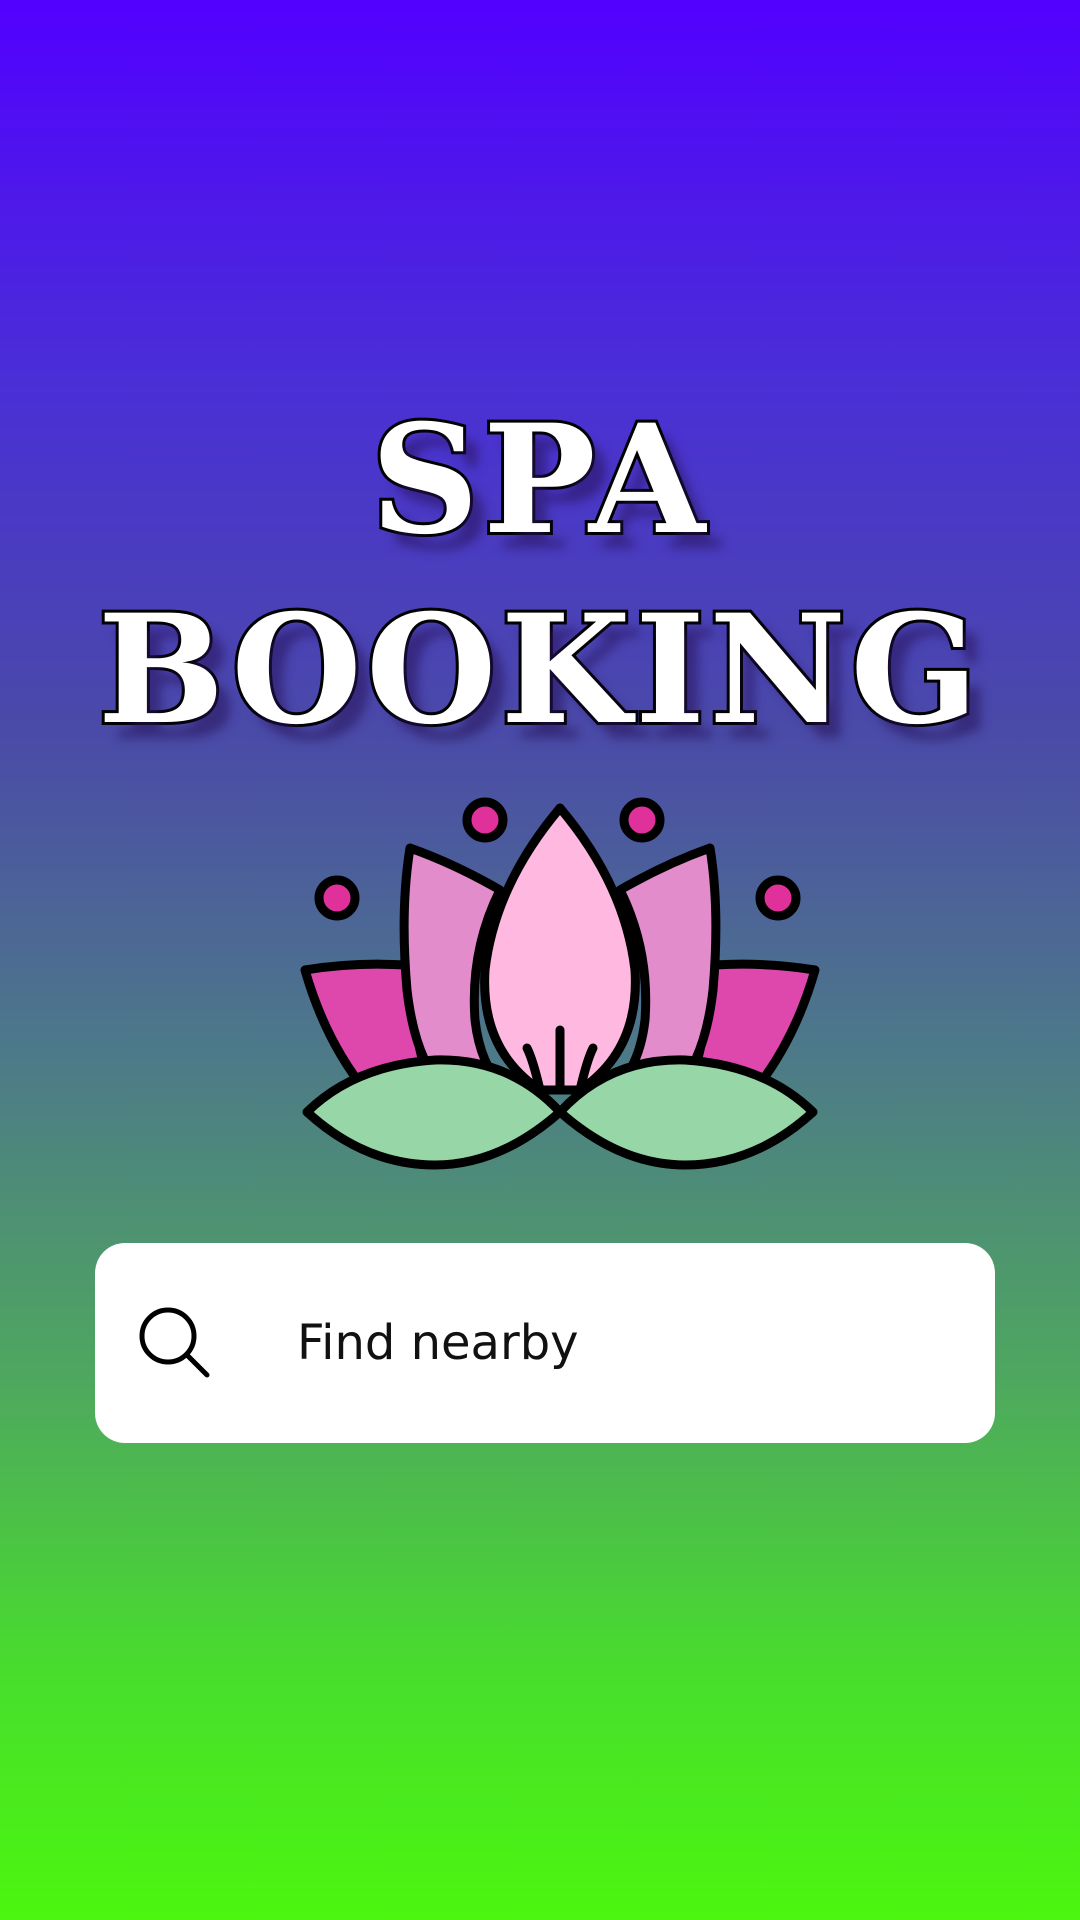  What do you see at coordinates (642, 820) in the screenshot?
I see `decor-dot-top-right` at bounding box center [642, 820].